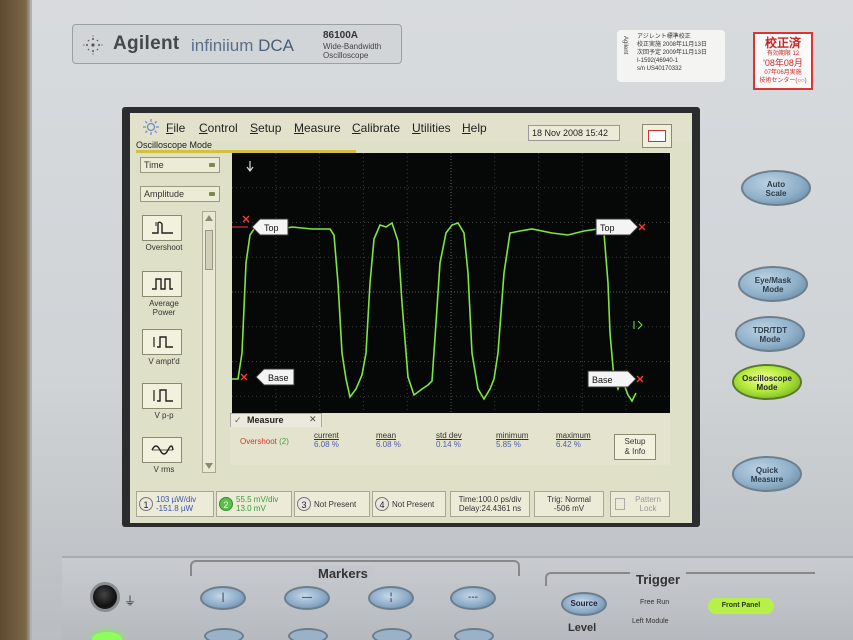 This screenshot has height=640, width=853. I want to click on marker-lower-4-button, so click(474, 634).